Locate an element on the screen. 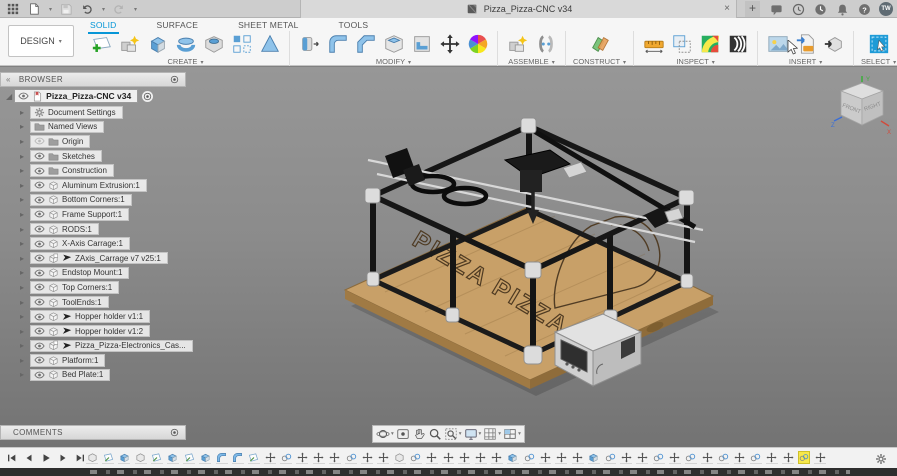 The width and height of the screenshot is (897, 476). measure-button is located at coordinates (653, 43).